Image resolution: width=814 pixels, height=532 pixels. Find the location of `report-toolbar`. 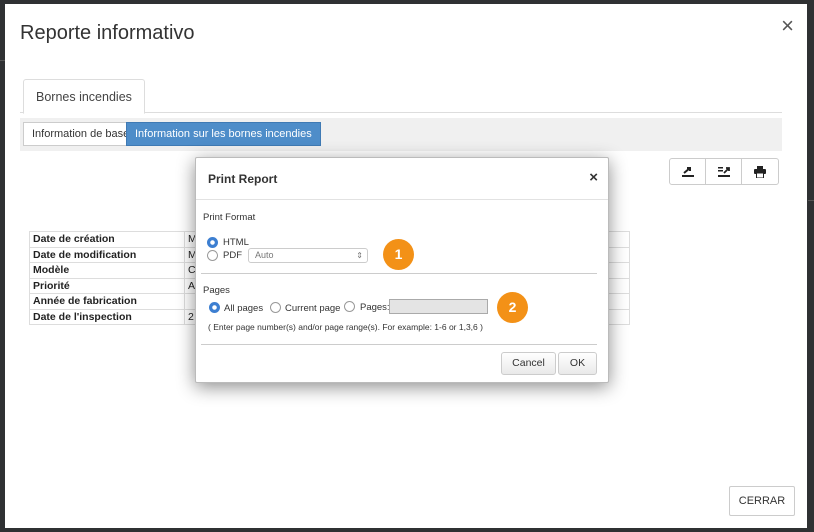

report-toolbar is located at coordinates (724, 171).